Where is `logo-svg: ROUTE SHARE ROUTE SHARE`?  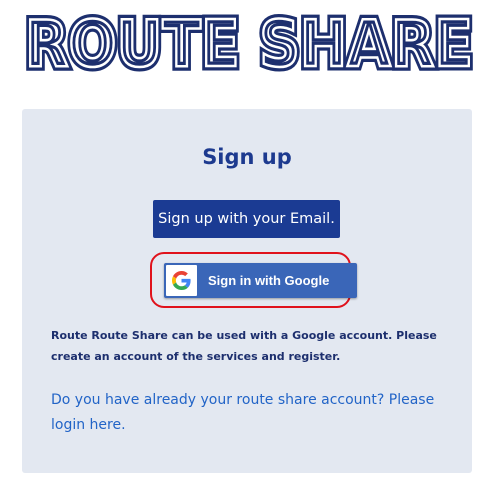
logo-svg: ROUTE SHARE ROUTE SHARE is located at coordinates (249, 42).